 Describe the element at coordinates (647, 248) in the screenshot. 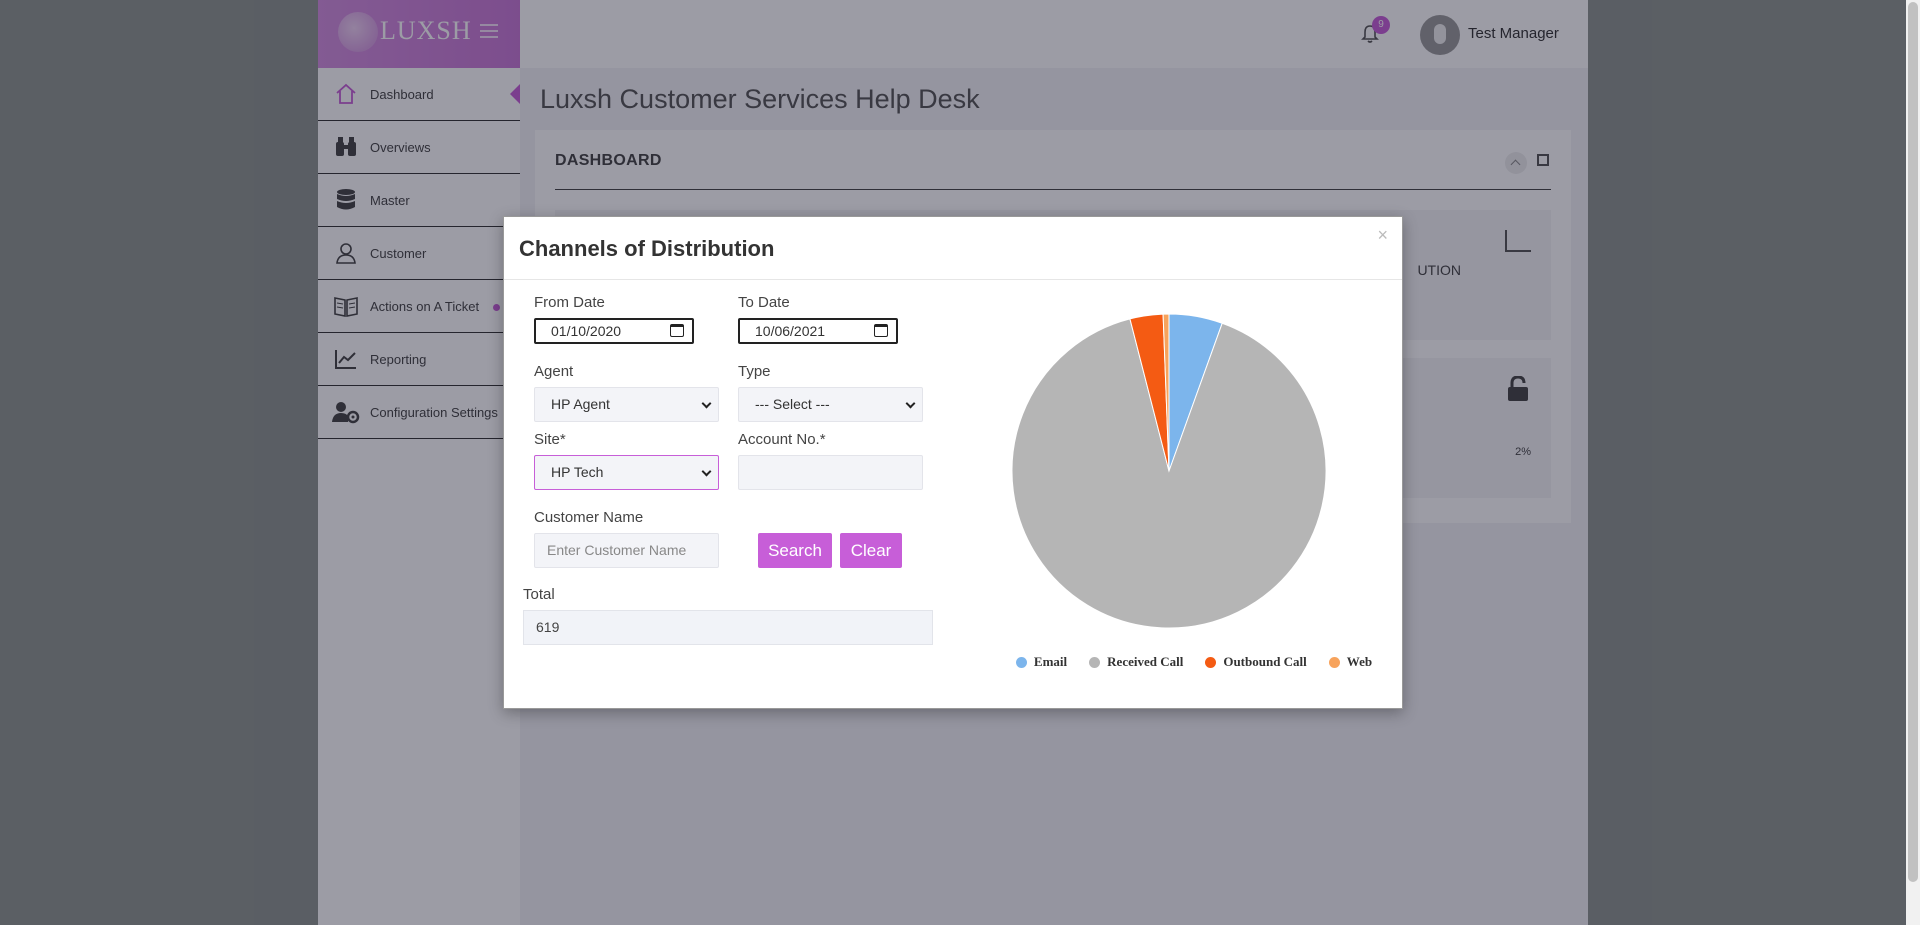

I see `modal-title: Channels of Distribution` at that location.